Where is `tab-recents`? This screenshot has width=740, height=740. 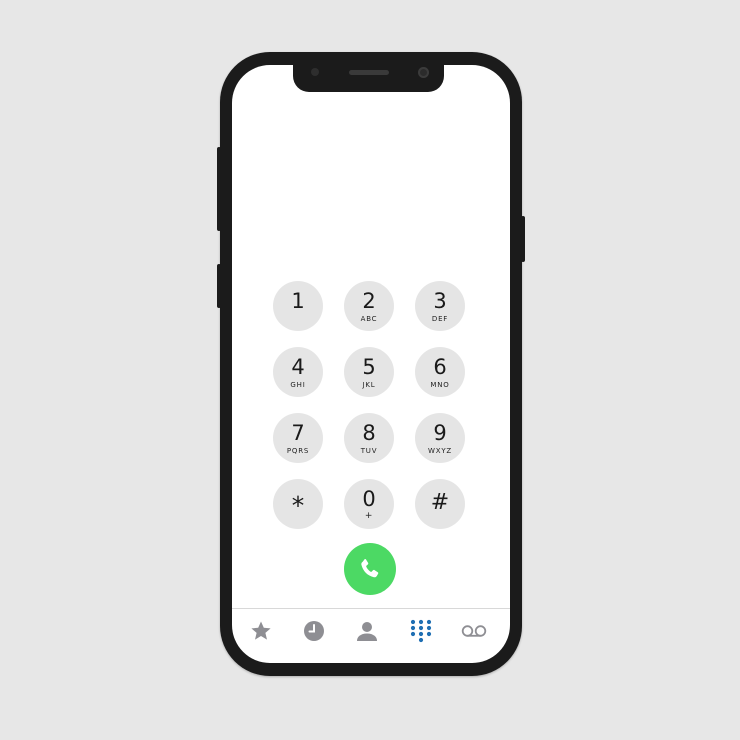 tab-recents is located at coordinates (314, 632).